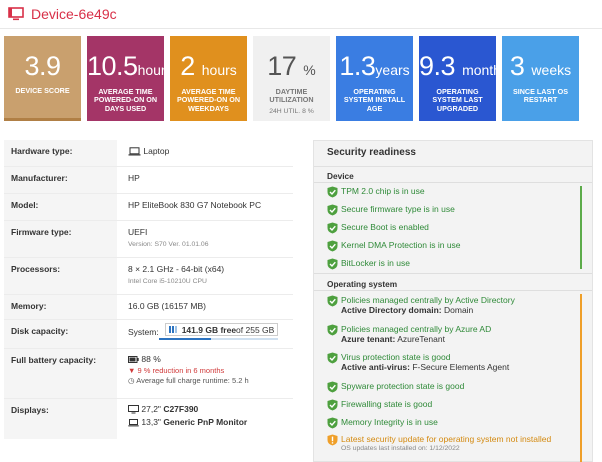 This screenshot has width=602, height=462. I want to click on row-value: 16.0 GB (16157 MB), so click(167, 306).